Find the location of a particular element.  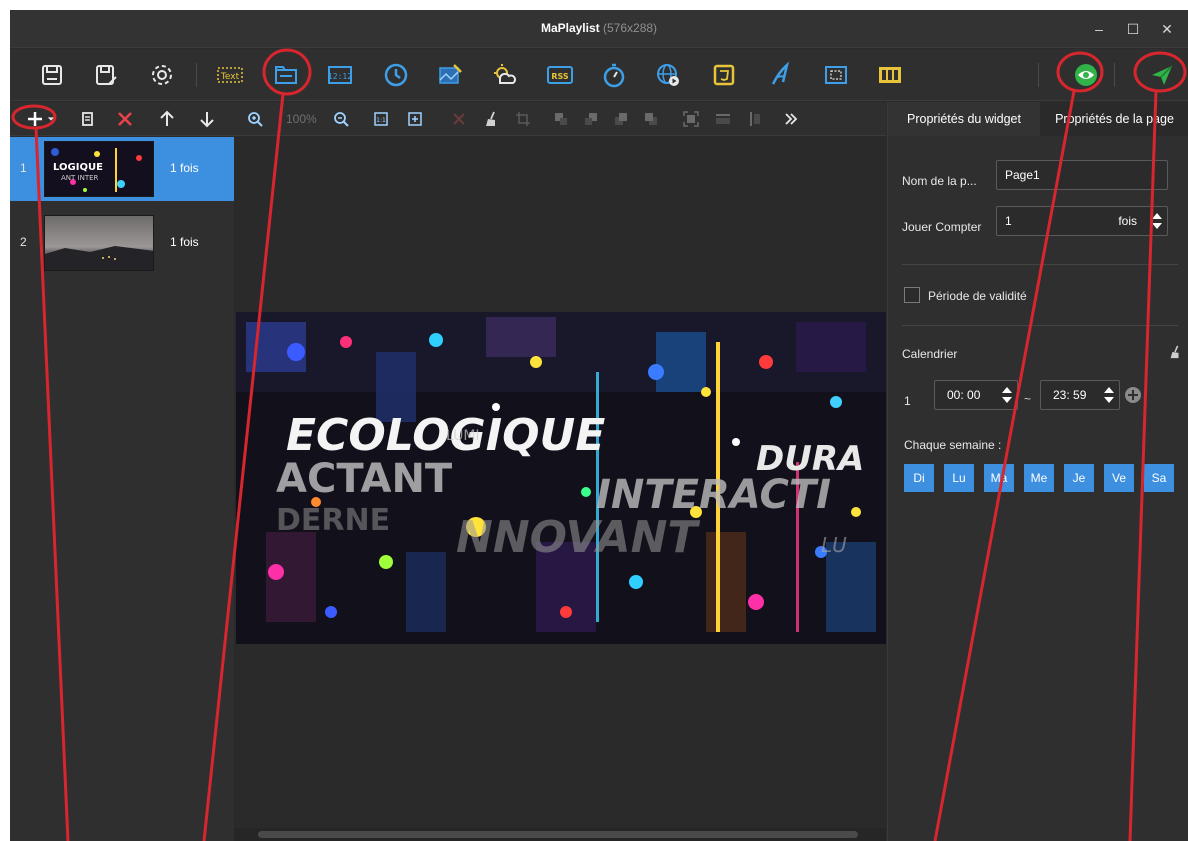

move-page-up-button is located at coordinates (167, 119).